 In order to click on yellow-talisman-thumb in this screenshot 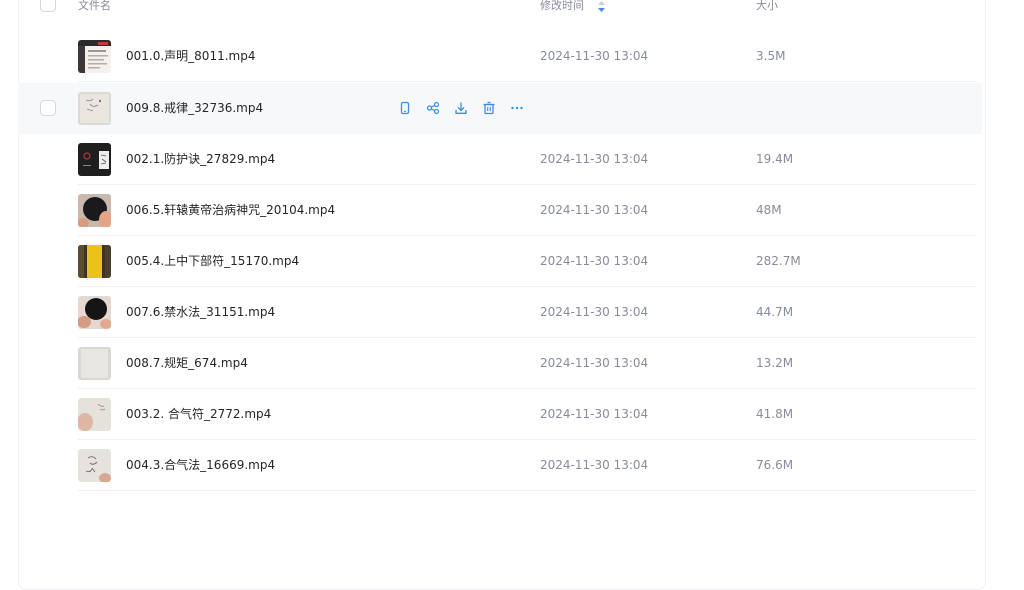, I will do `click(94, 261)`.